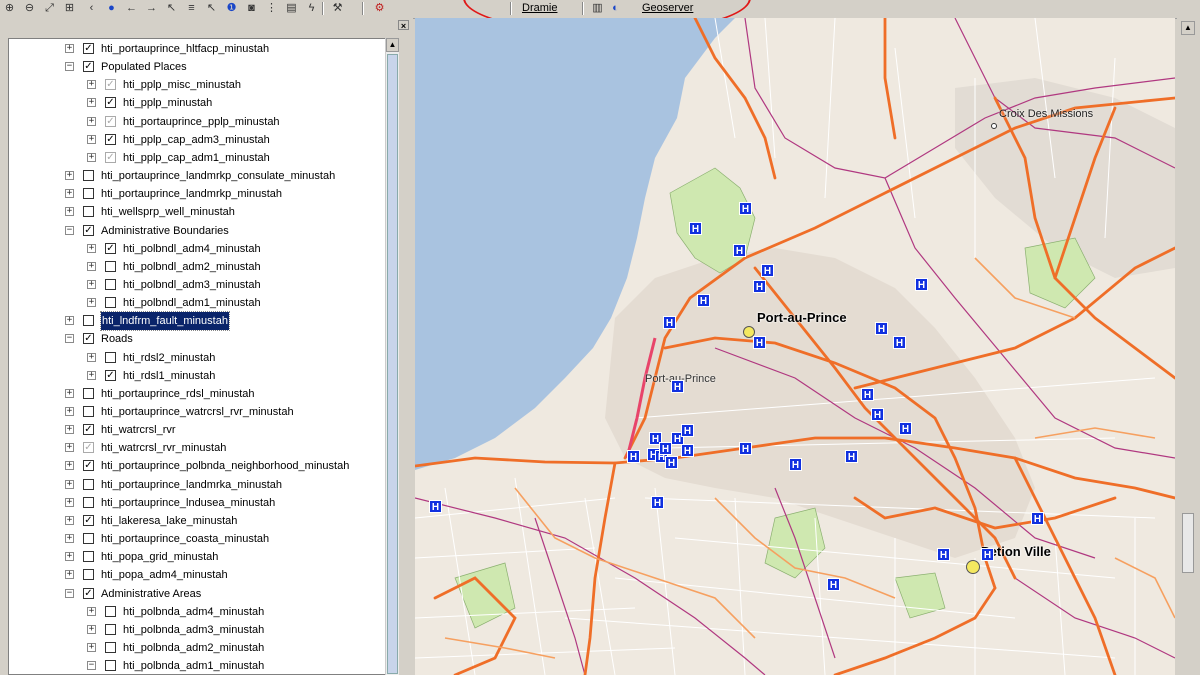 This screenshot has height=675, width=1200. Describe the element at coordinates (191, 194) in the screenshot. I see `layer-name: hti_portauprince_landmrkp_minustah` at that location.